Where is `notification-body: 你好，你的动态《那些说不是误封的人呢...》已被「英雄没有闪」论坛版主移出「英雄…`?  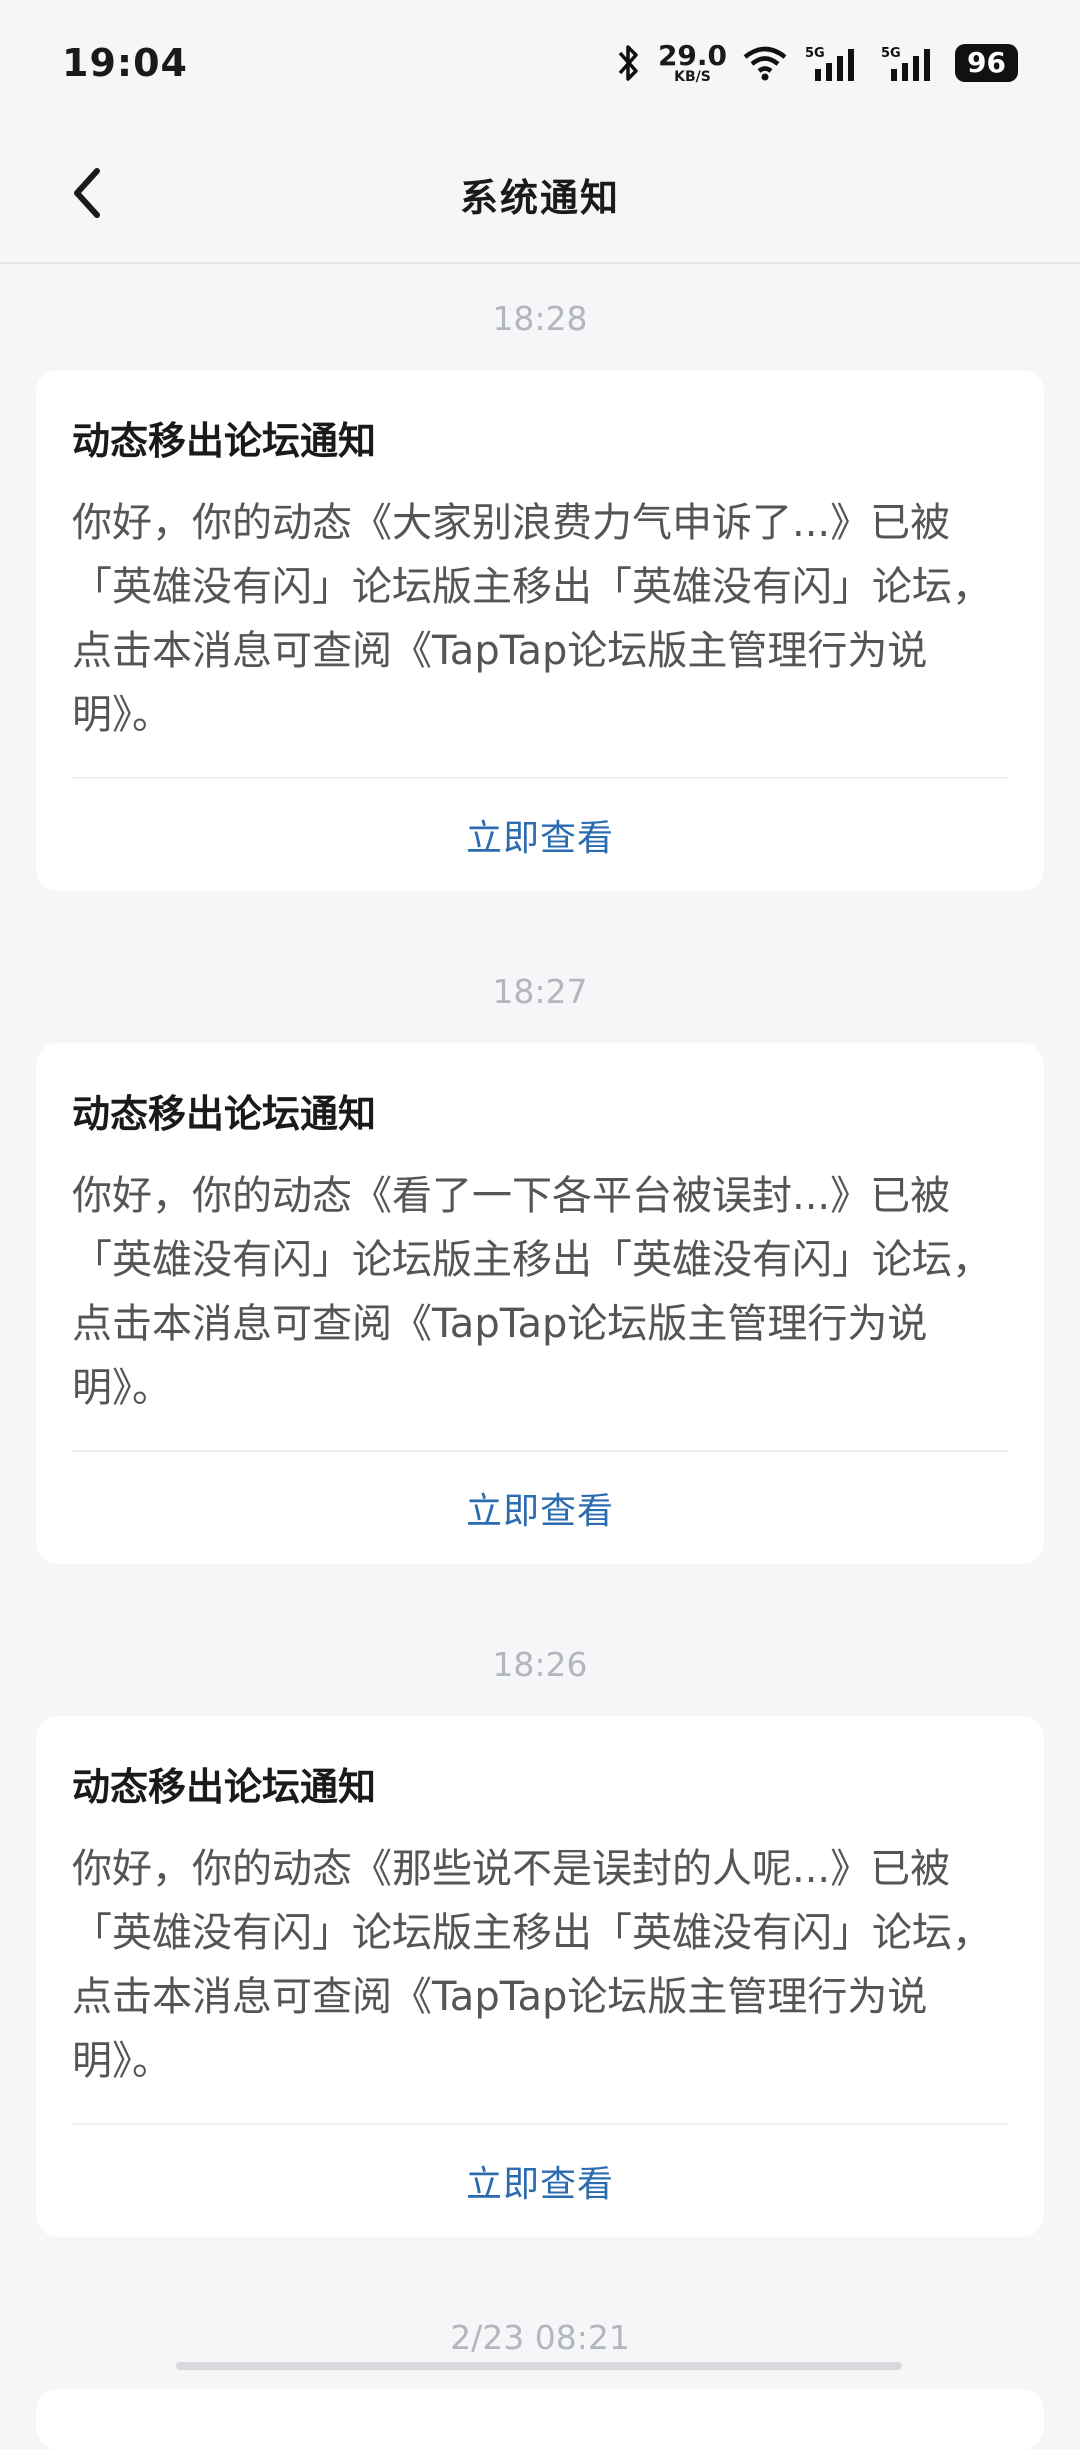 notification-body: 你好，你的动态《那些说不是误封的人呢...》已被「英雄没有闪」论坛版主移出「英雄… is located at coordinates (532, 1965).